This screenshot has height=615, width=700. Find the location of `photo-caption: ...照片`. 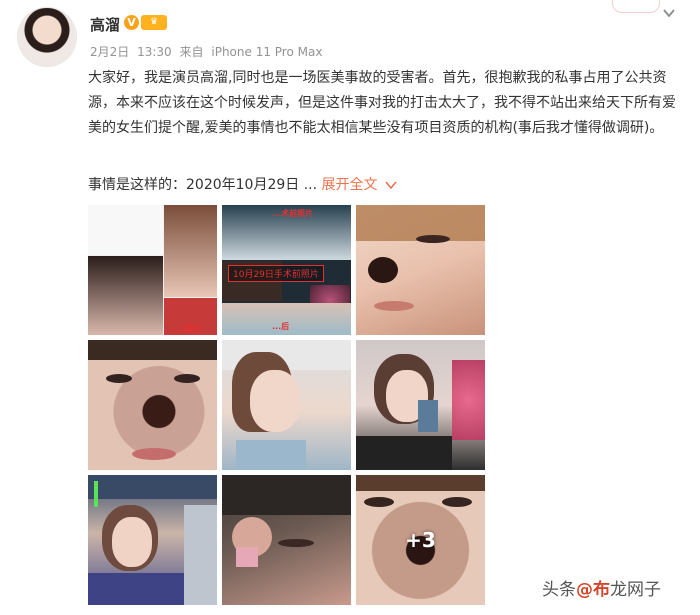

photo-caption: ...照片 is located at coordinates (188, 330).